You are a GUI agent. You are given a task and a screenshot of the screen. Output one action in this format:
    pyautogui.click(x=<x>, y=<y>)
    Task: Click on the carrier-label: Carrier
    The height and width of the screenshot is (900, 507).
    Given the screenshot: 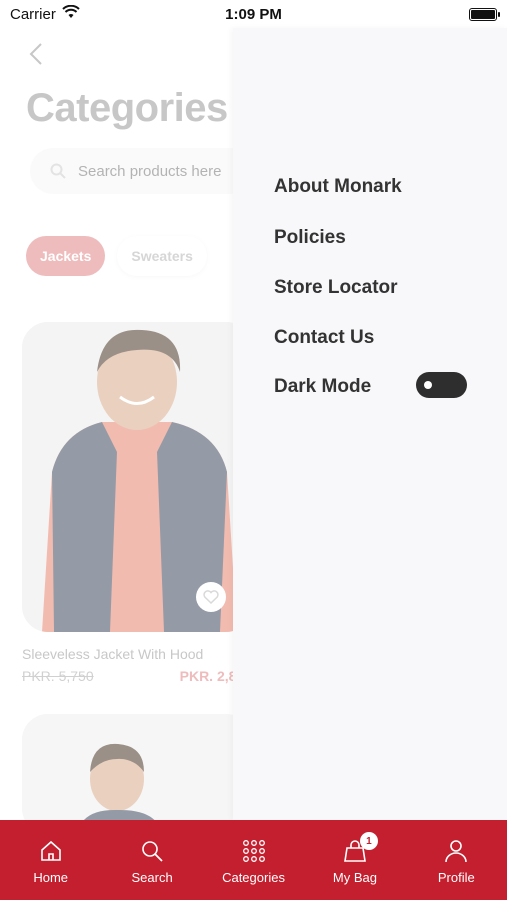 What is the action you would take?
    pyautogui.click(x=33, y=14)
    